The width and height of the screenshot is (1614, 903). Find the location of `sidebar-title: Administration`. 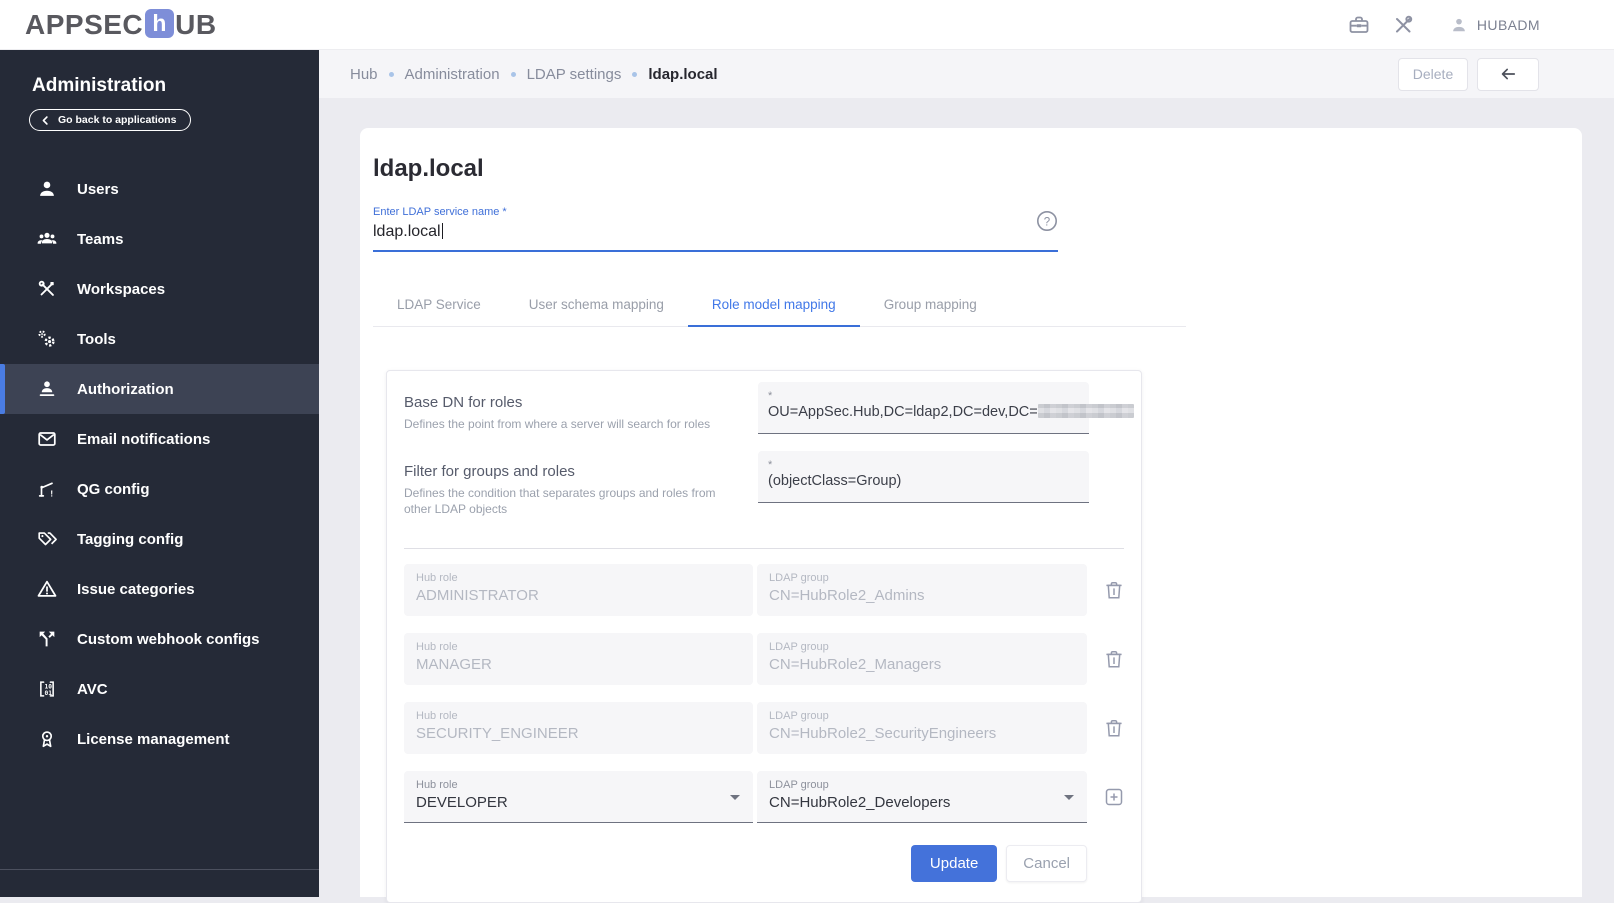

sidebar-title: Administration is located at coordinates (99, 85).